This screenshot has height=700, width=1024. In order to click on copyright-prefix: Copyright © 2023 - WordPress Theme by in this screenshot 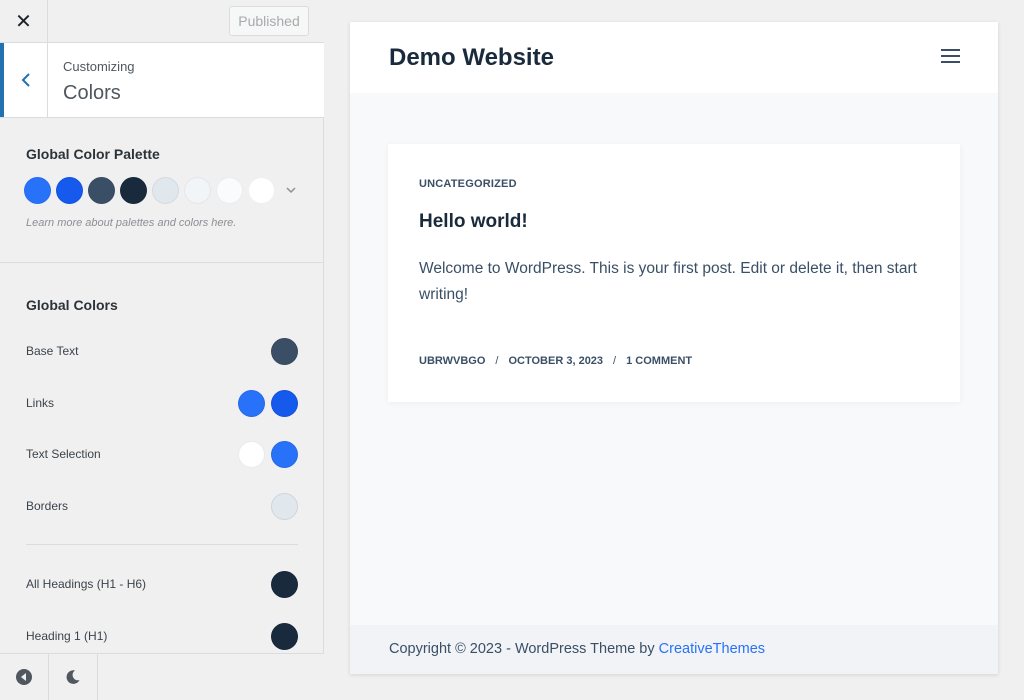, I will do `click(524, 649)`.